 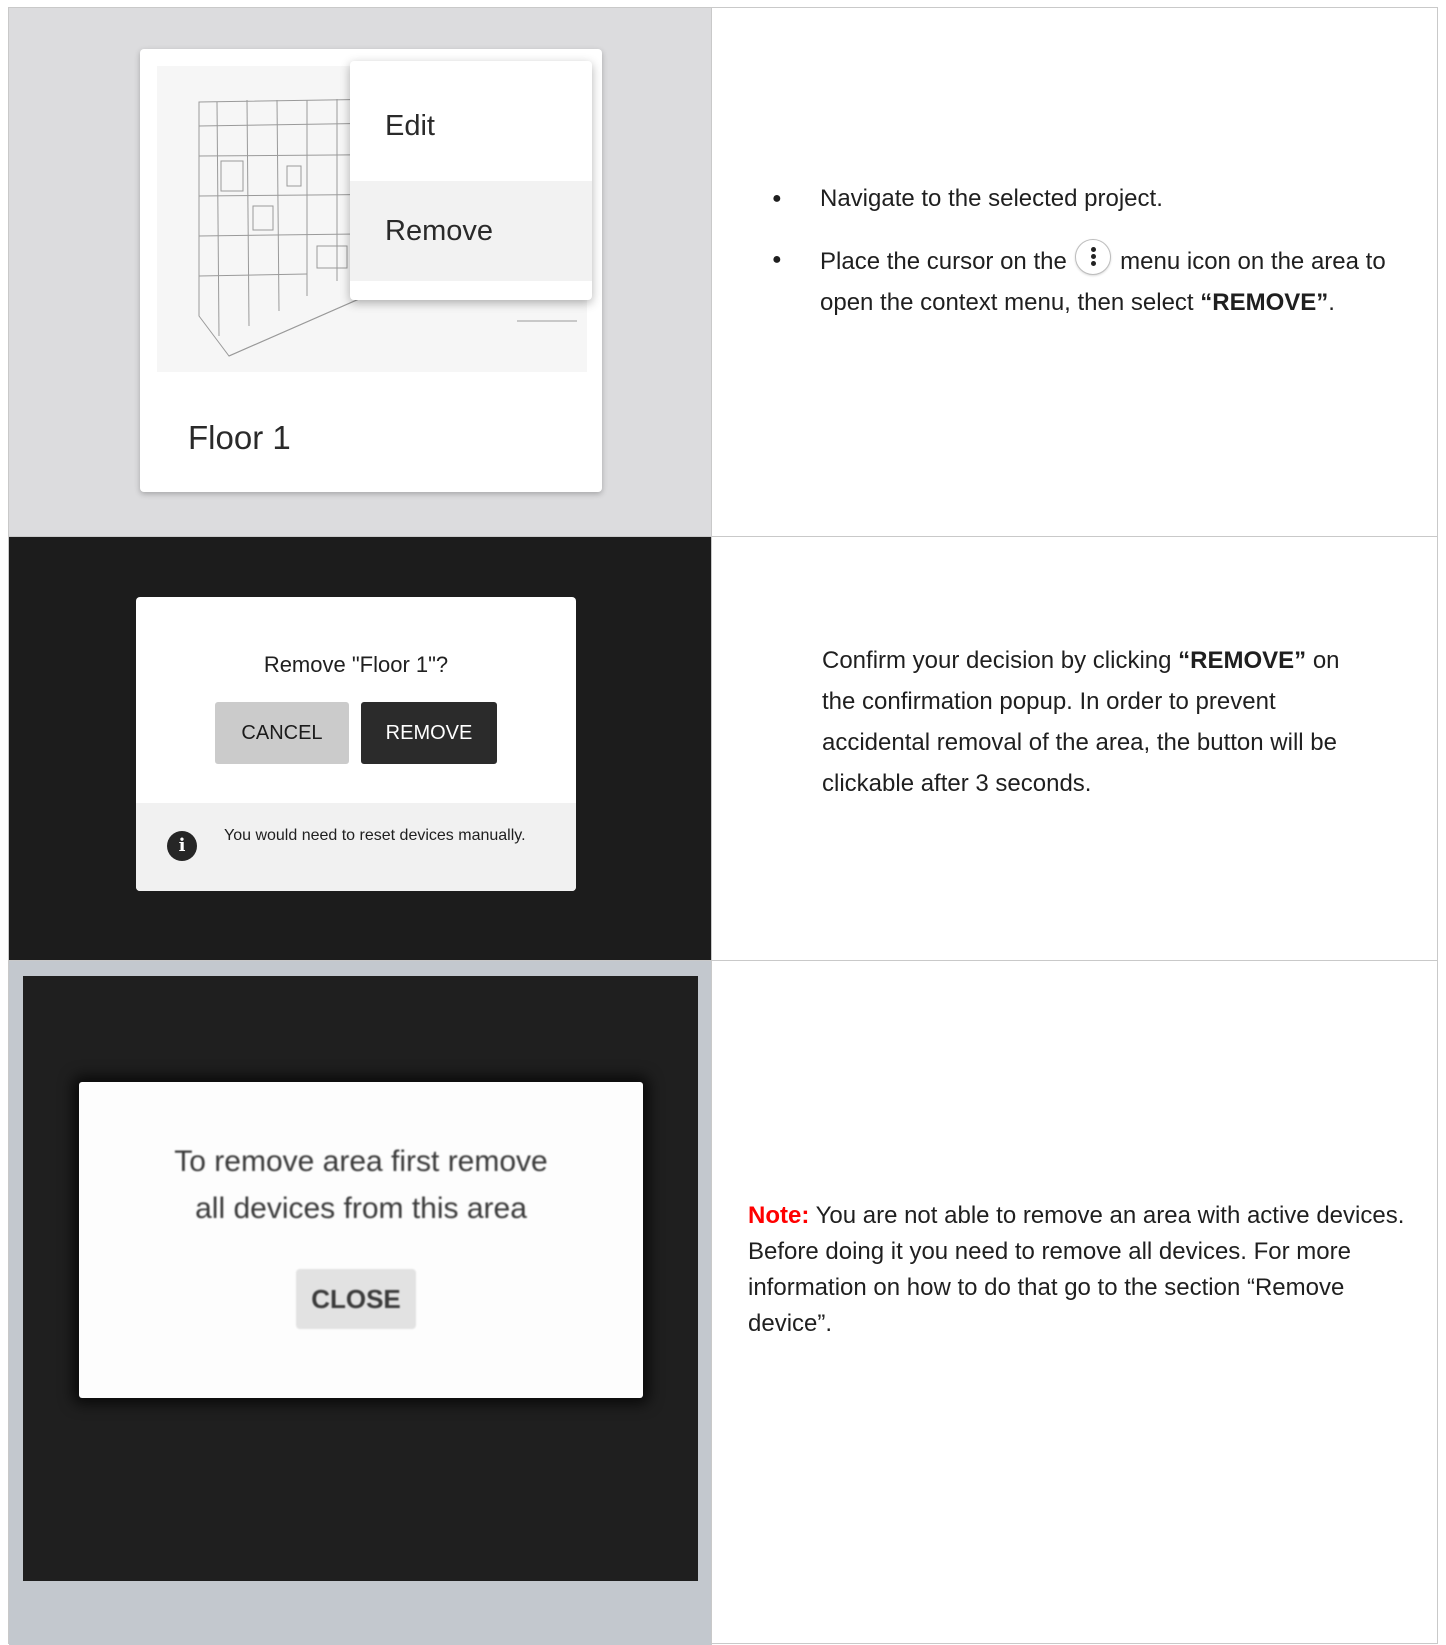 What do you see at coordinates (779, 1215) in the screenshot?
I see `note-label: Note:` at bounding box center [779, 1215].